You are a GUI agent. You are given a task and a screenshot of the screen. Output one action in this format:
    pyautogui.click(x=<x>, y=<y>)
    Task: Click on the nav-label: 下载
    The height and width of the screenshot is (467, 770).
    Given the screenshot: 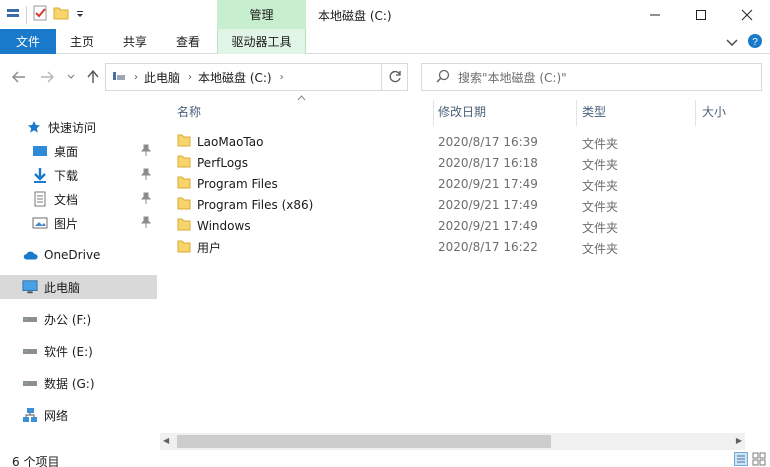 What is the action you would take?
    pyautogui.click(x=66, y=175)
    